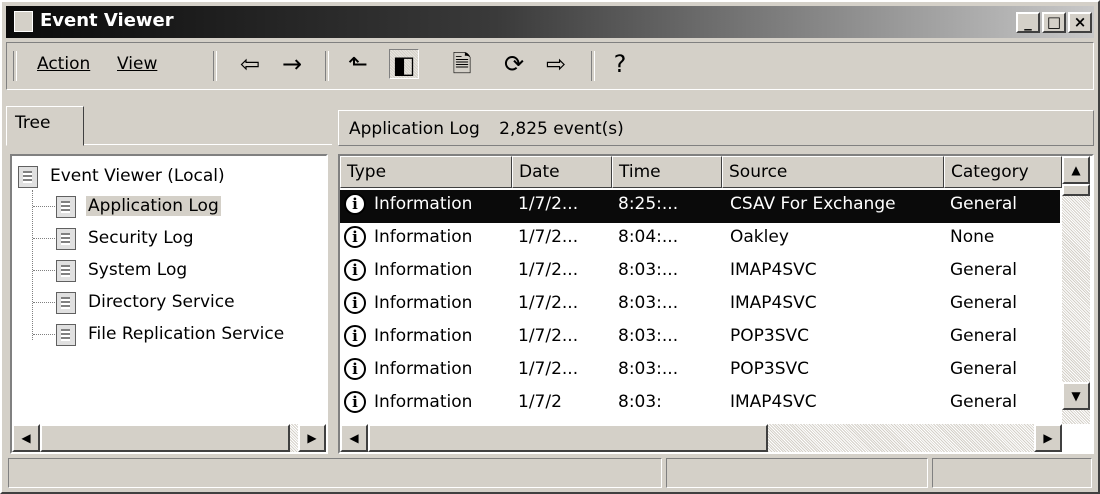 The width and height of the screenshot is (1100, 494). What do you see at coordinates (562, 172) in the screenshot?
I see `column-header-date: Date` at bounding box center [562, 172].